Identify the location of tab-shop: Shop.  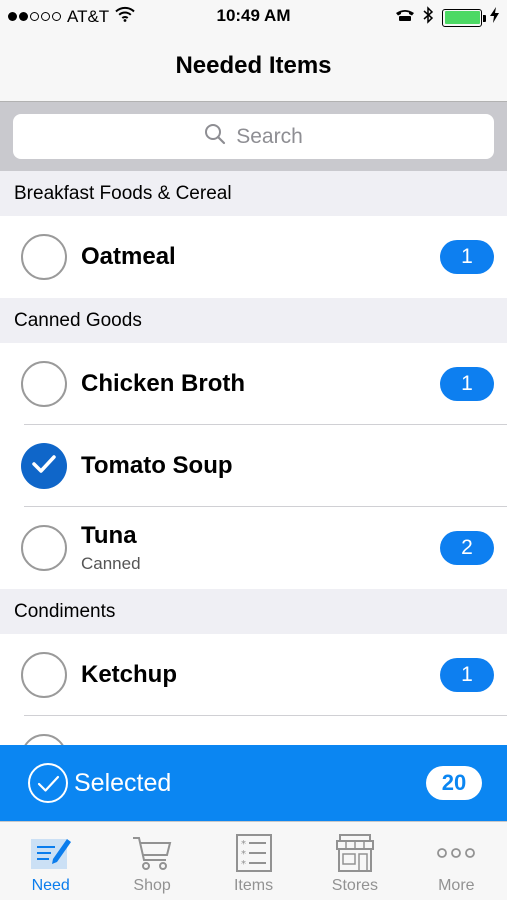
(151, 861).